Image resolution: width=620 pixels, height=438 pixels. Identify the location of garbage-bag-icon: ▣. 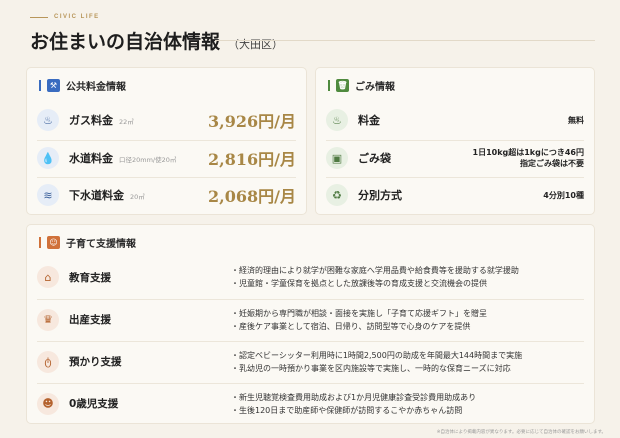
(337, 158).